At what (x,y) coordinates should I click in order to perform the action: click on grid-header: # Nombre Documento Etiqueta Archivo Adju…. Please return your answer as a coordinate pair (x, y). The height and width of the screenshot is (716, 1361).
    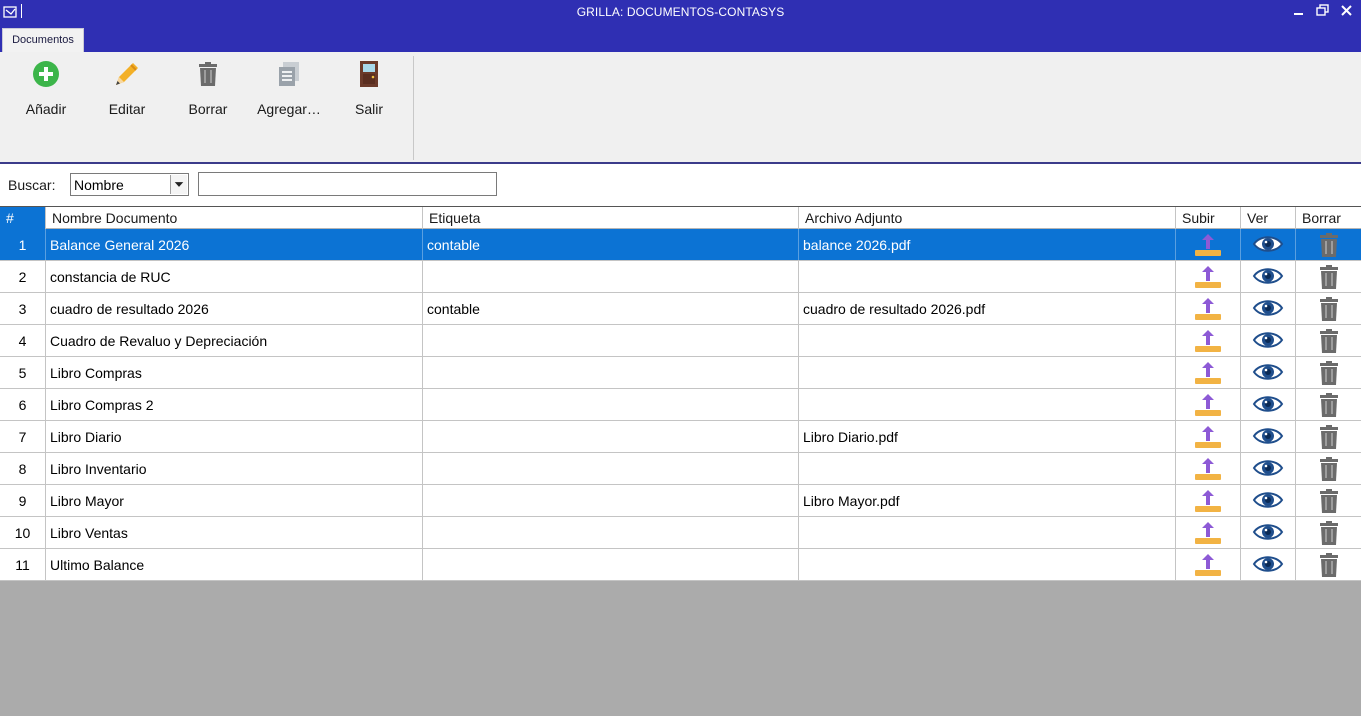
    Looking at the image, I should click on (680, 218).